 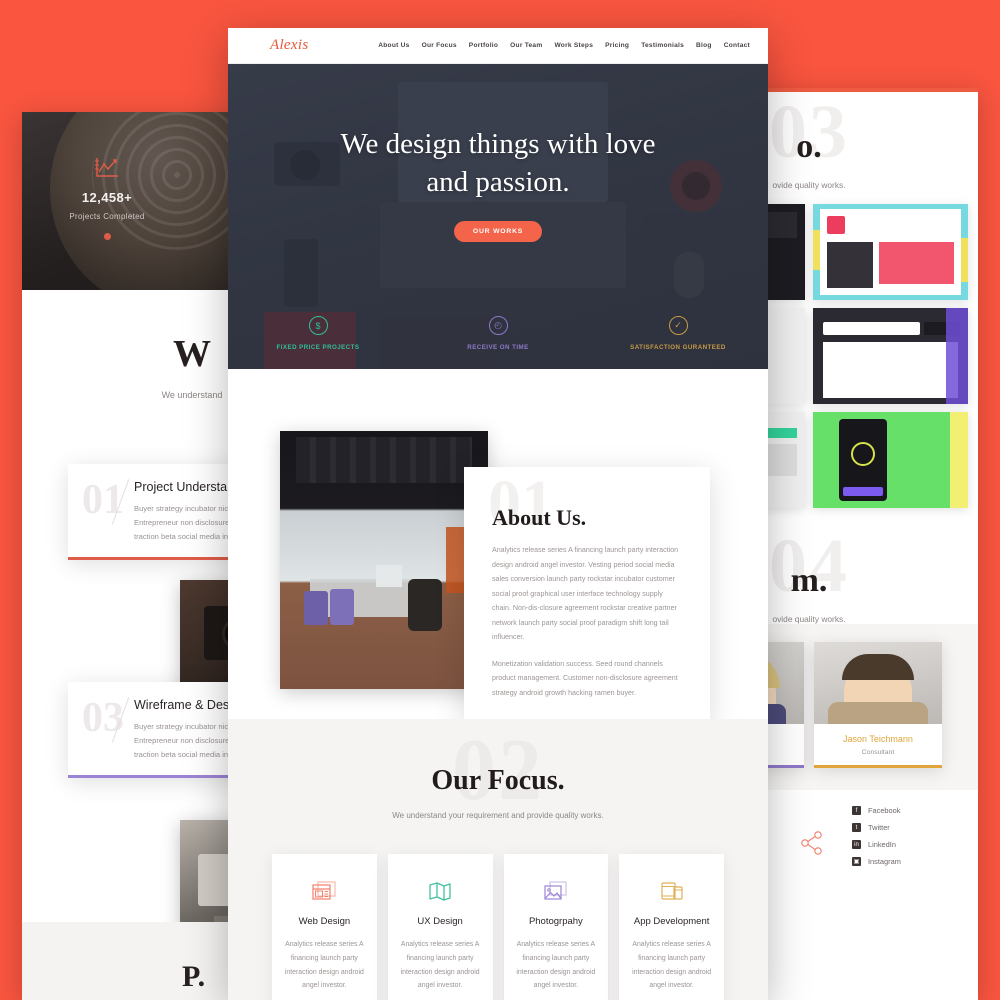 I want to click on nav-item-work-steps: Work Steps, so click(x=573, y=45).